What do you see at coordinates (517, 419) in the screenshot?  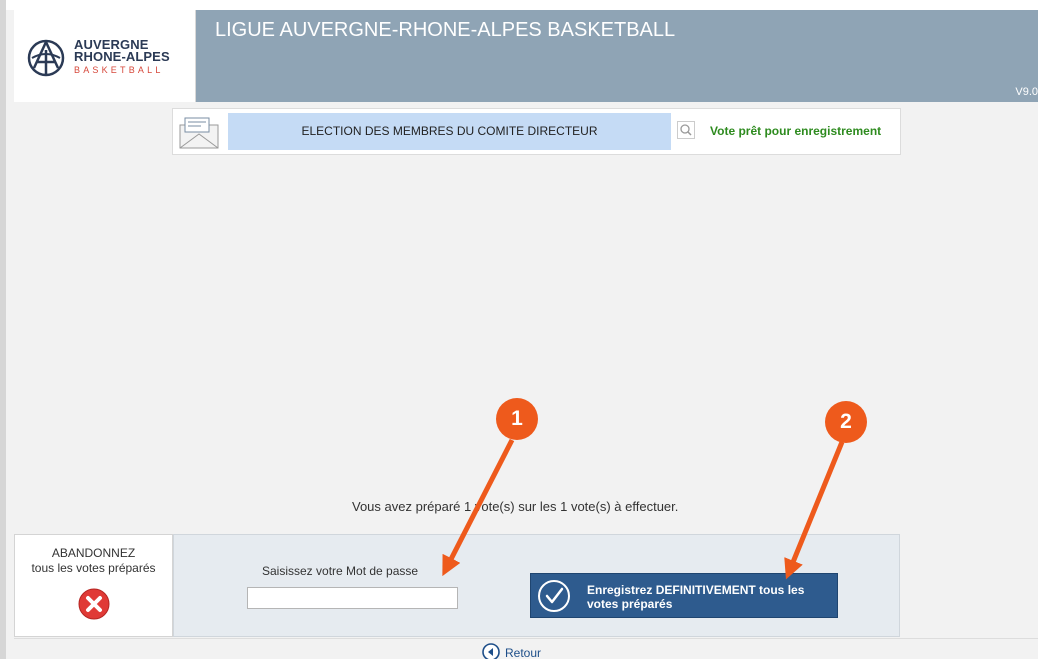 I see `annotation-marker-1: 1` at bounding box center [517, 419].